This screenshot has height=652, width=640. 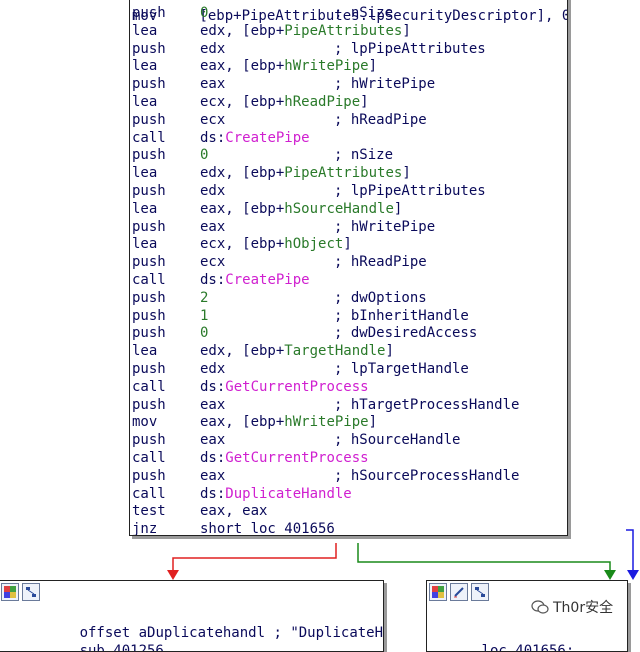 I want to click on immediate-value: 2, so click(x=204, y=297).